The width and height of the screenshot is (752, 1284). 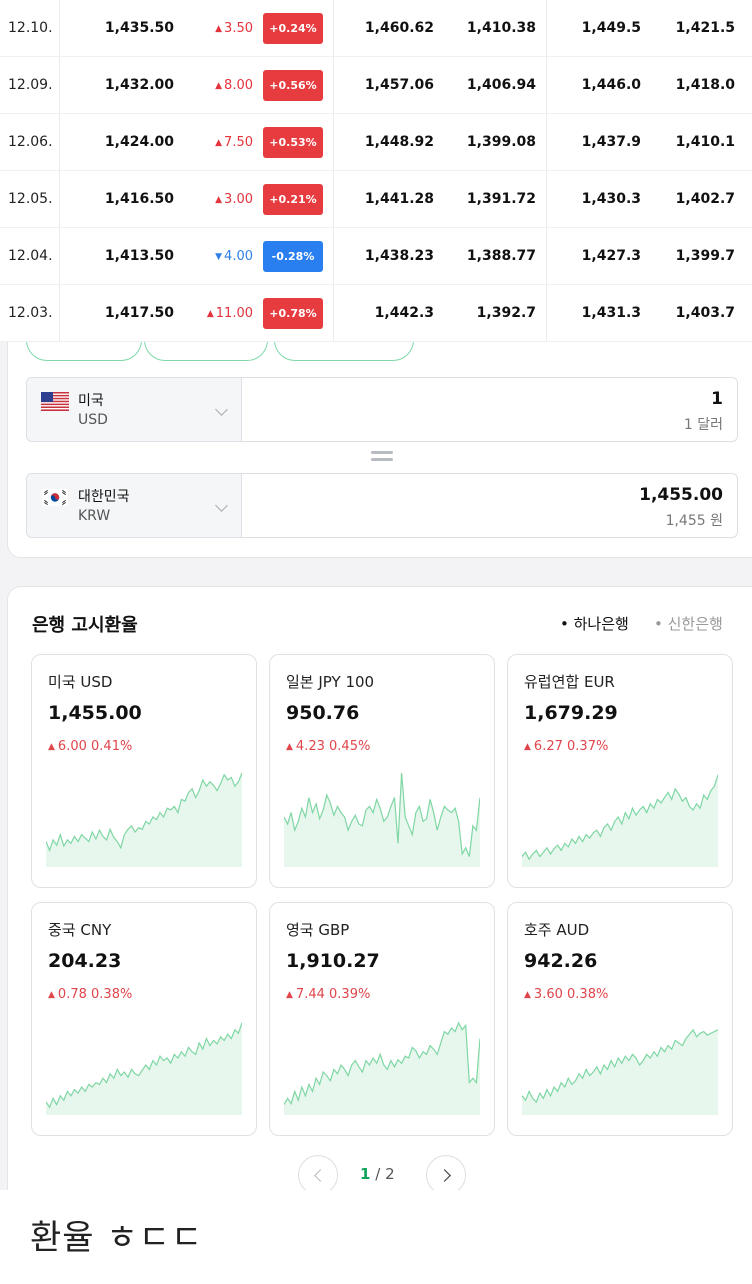 What do you see at coordinates (681, 495) in the screenshot?
I see `to-amount-input: 1,455.00` at bounding box center [681, 495].